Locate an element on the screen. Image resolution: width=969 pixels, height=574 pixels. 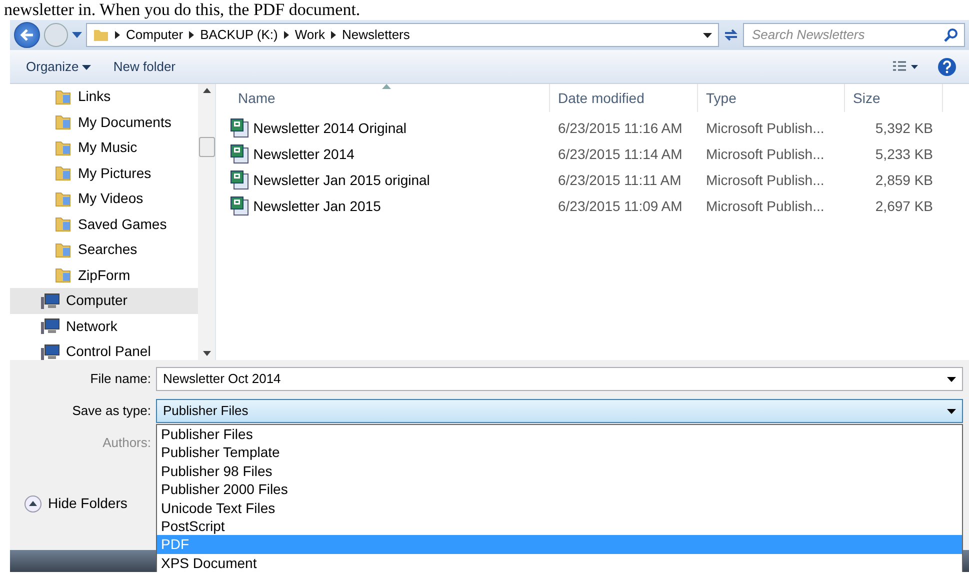
breadcrumb-item: Work is located at coordinates (309, 35).